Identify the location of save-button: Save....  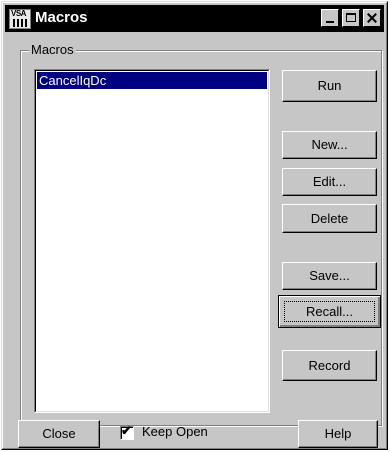
(329, 276).